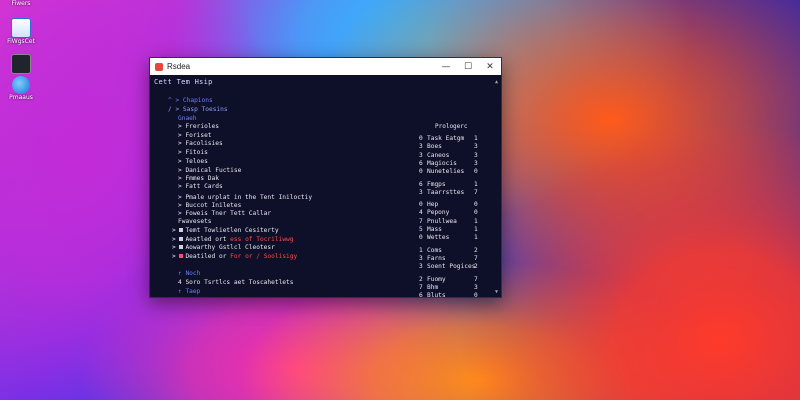 This screenshot has width=800, height=400. I want to click on left-line: > Foriset, so click(195, 136).